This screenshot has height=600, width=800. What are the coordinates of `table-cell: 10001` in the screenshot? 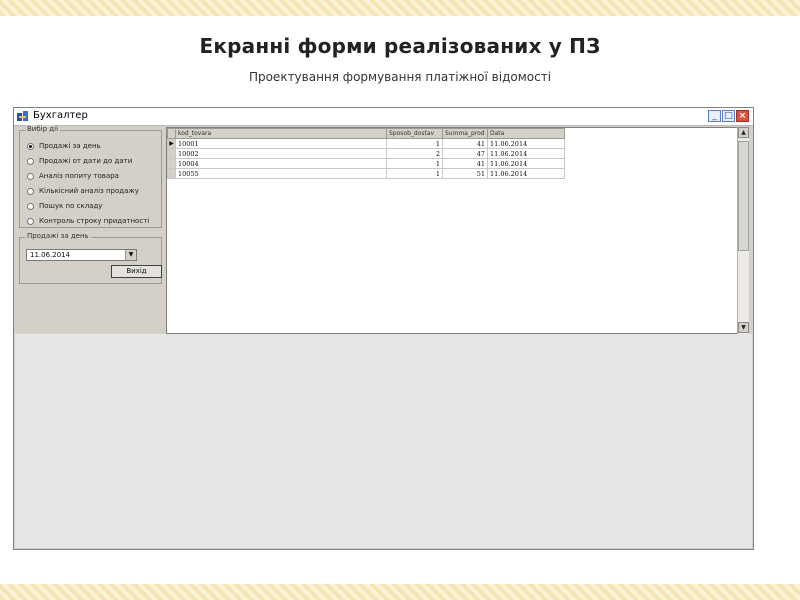 It's located at (281, 143).